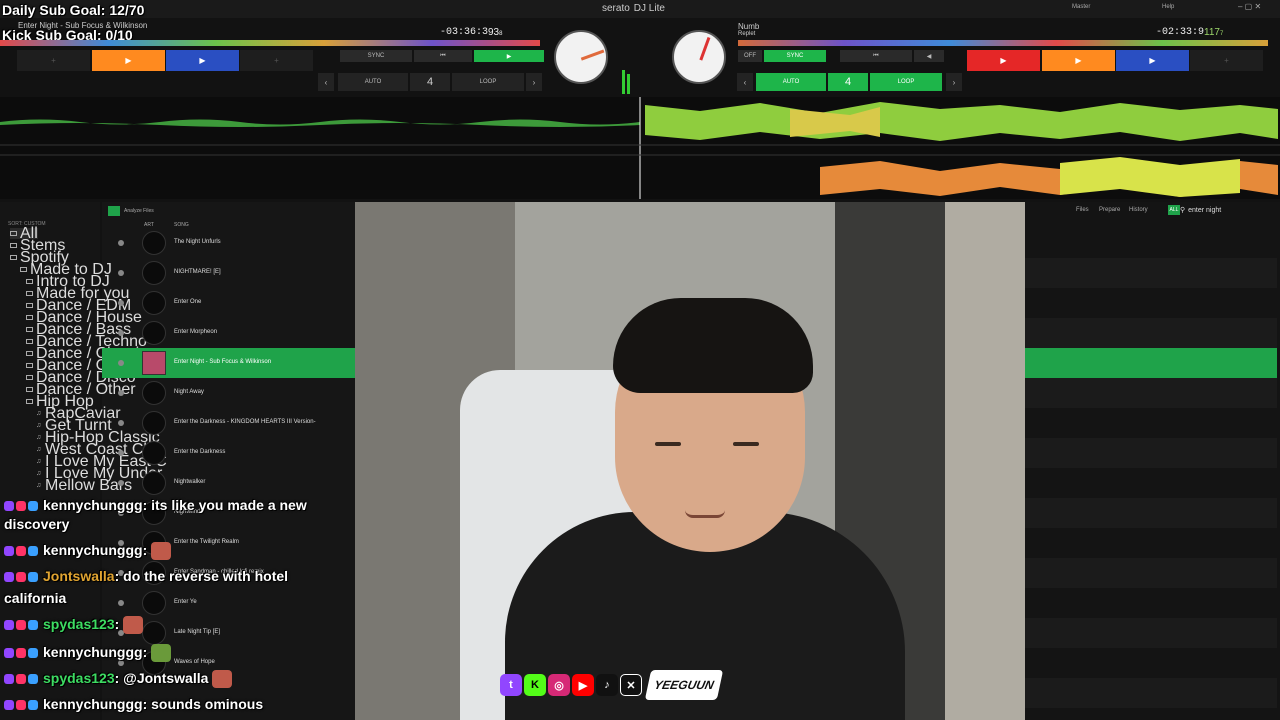 The image size is (1280, 720). I want to click on deck-right-overview, so click(1003, 43).